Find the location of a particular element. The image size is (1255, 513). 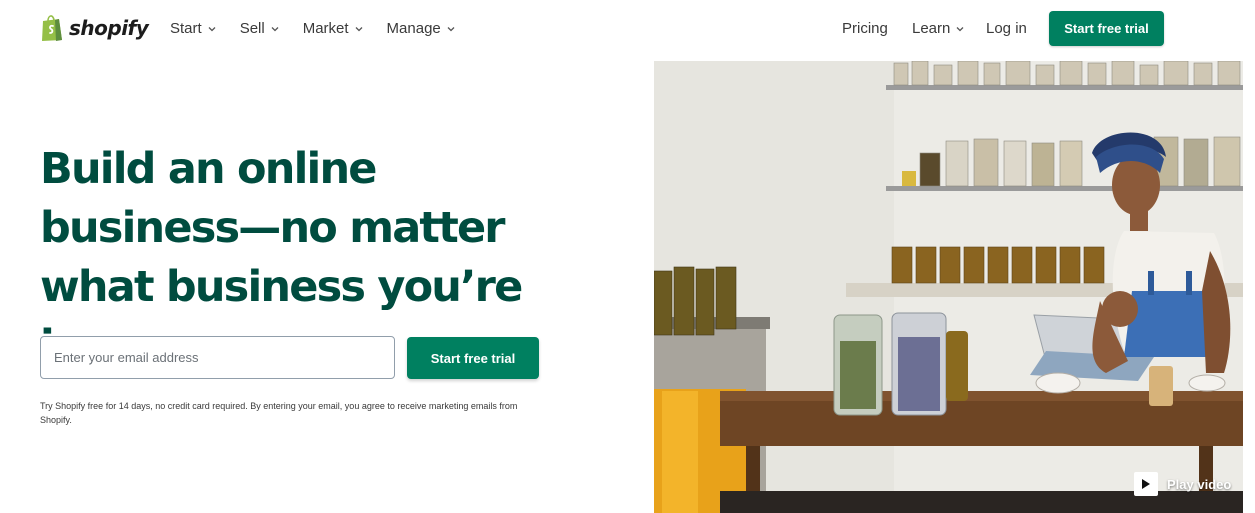

nav-item-manage: Manage is located at coordinates (421, 28).